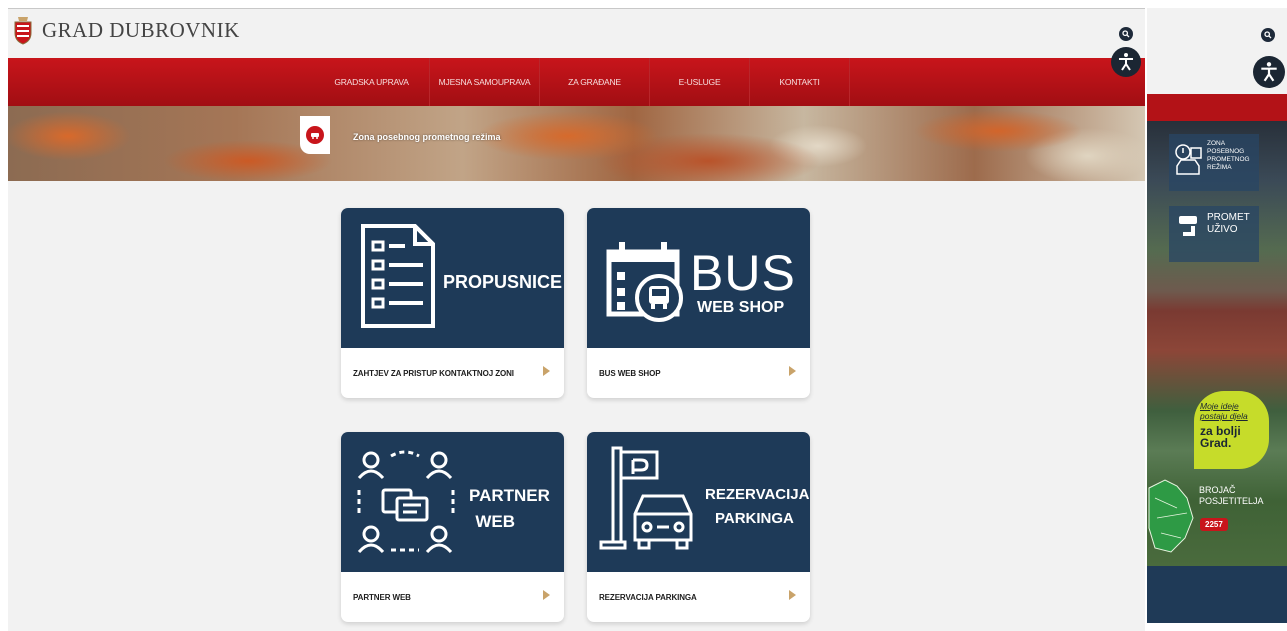 Image resolution: width=1287 pixels, height=631 pixels. What do you see at coordinates (141, 29) in the screenshot?
I see `logo-text: GRAD DUBROVNIK` at bounding box center [141, 29].